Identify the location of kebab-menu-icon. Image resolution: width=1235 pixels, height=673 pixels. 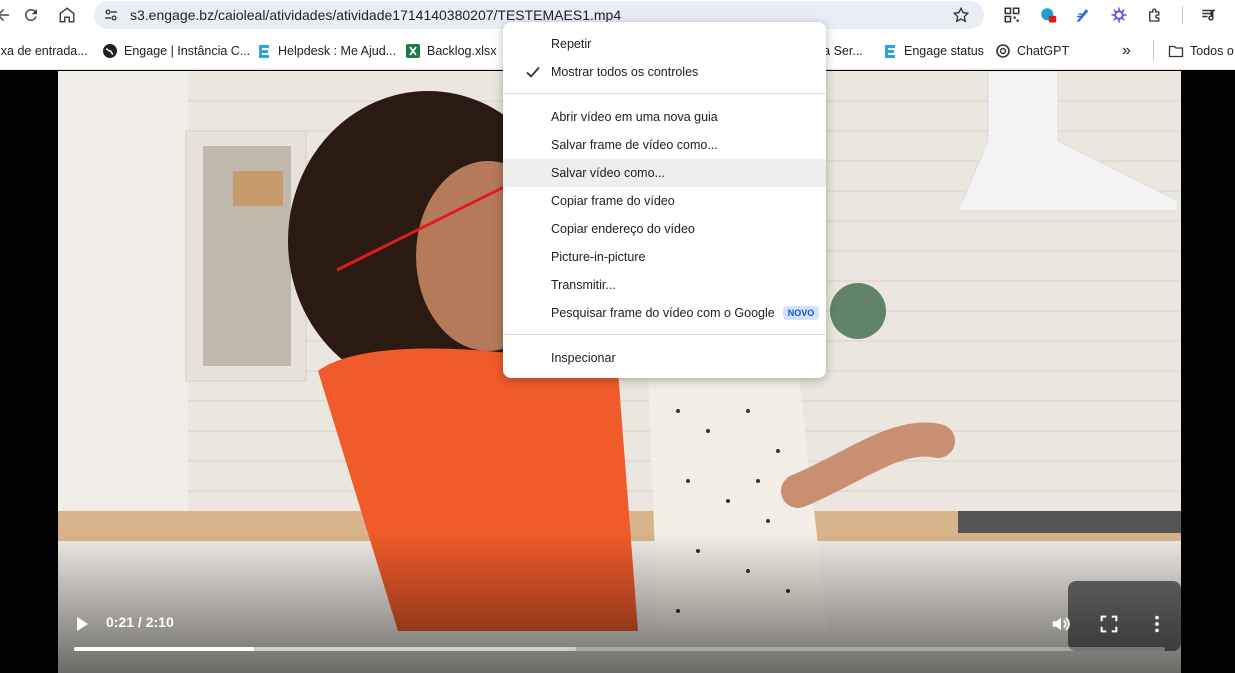
(1157, 624).